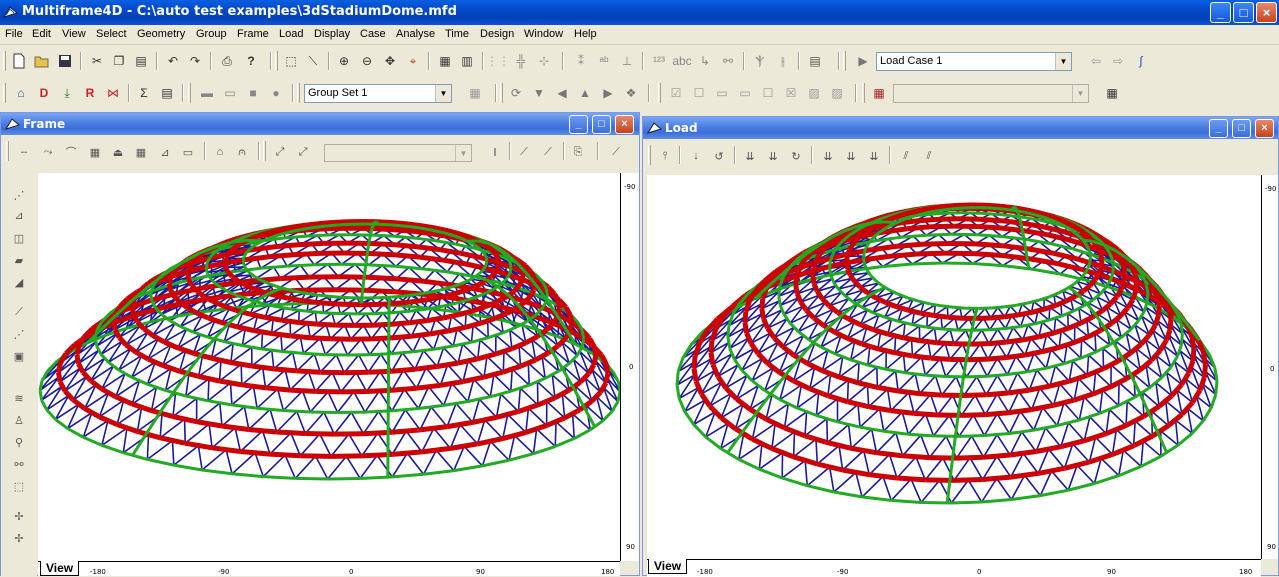 This screenshot has height=577, width=1279. What do you see at coordinates (207, 93) in the screenshot?
I see `section-i-icon: ▬` at bounding box center [207, 93].